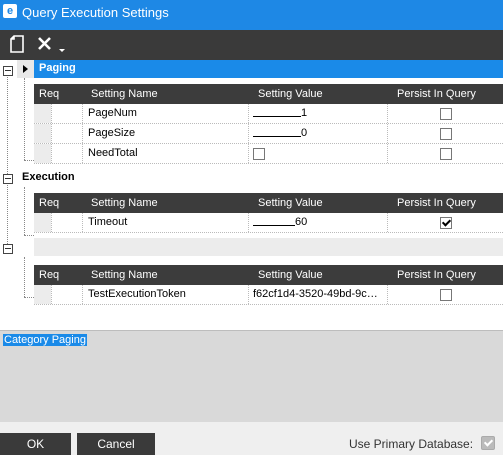 This screenshot has height=455, width=503. Describe the element at coordinates (488, 443) in the screenshot. I see `use-primary-database-checkbox` at that location.